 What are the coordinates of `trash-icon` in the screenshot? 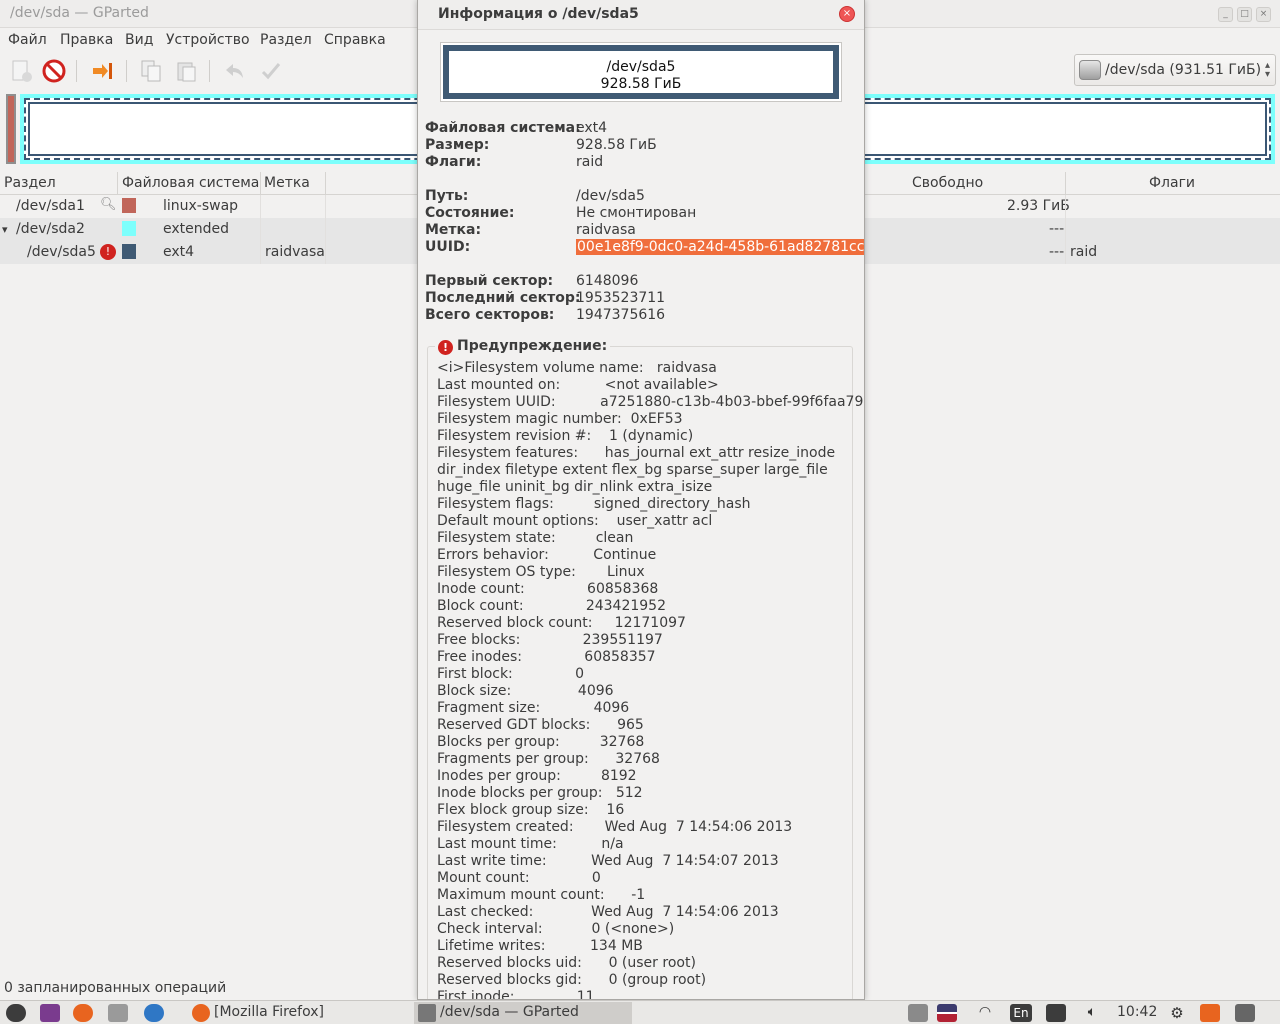 It's located at (918, 1013).